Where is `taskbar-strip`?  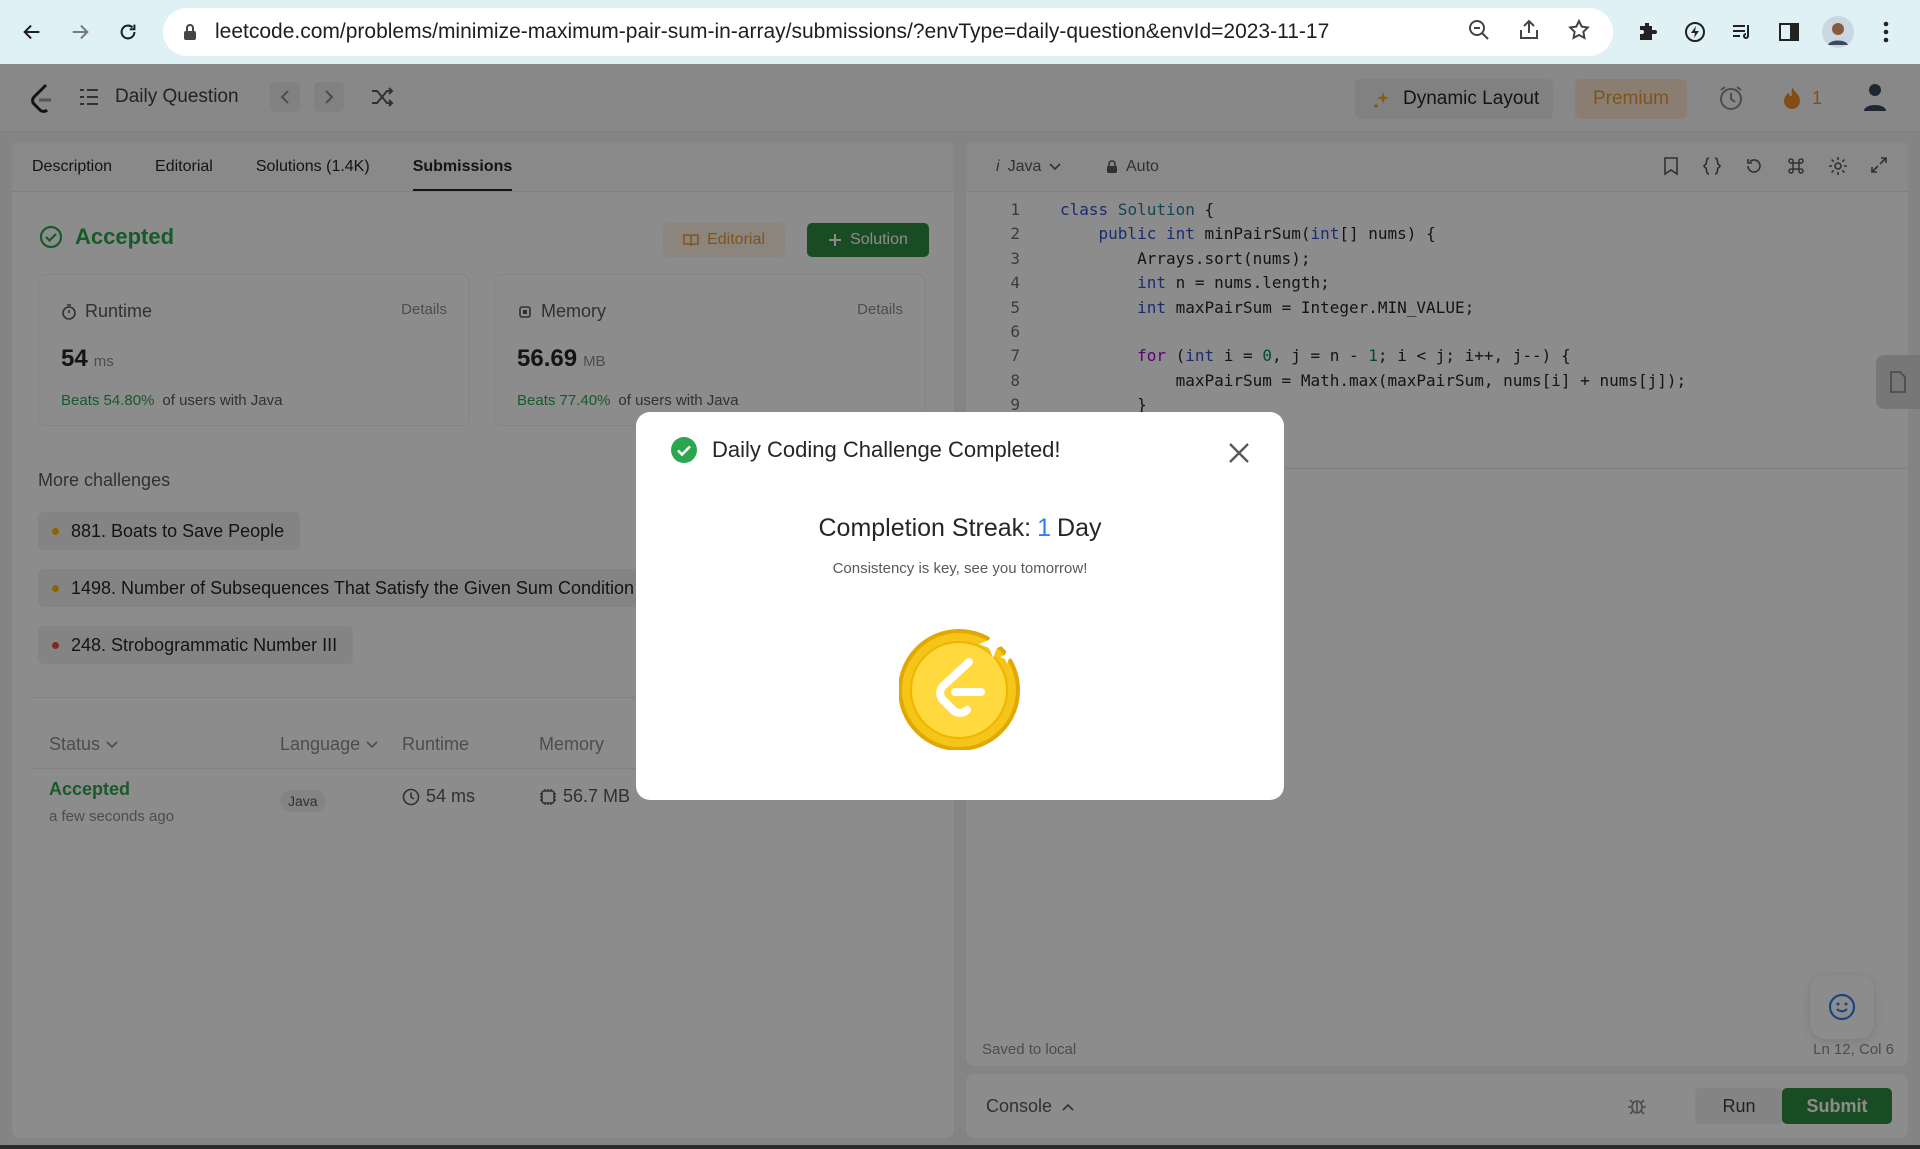
taskbar-strip is located at coordinates (960, 1147).